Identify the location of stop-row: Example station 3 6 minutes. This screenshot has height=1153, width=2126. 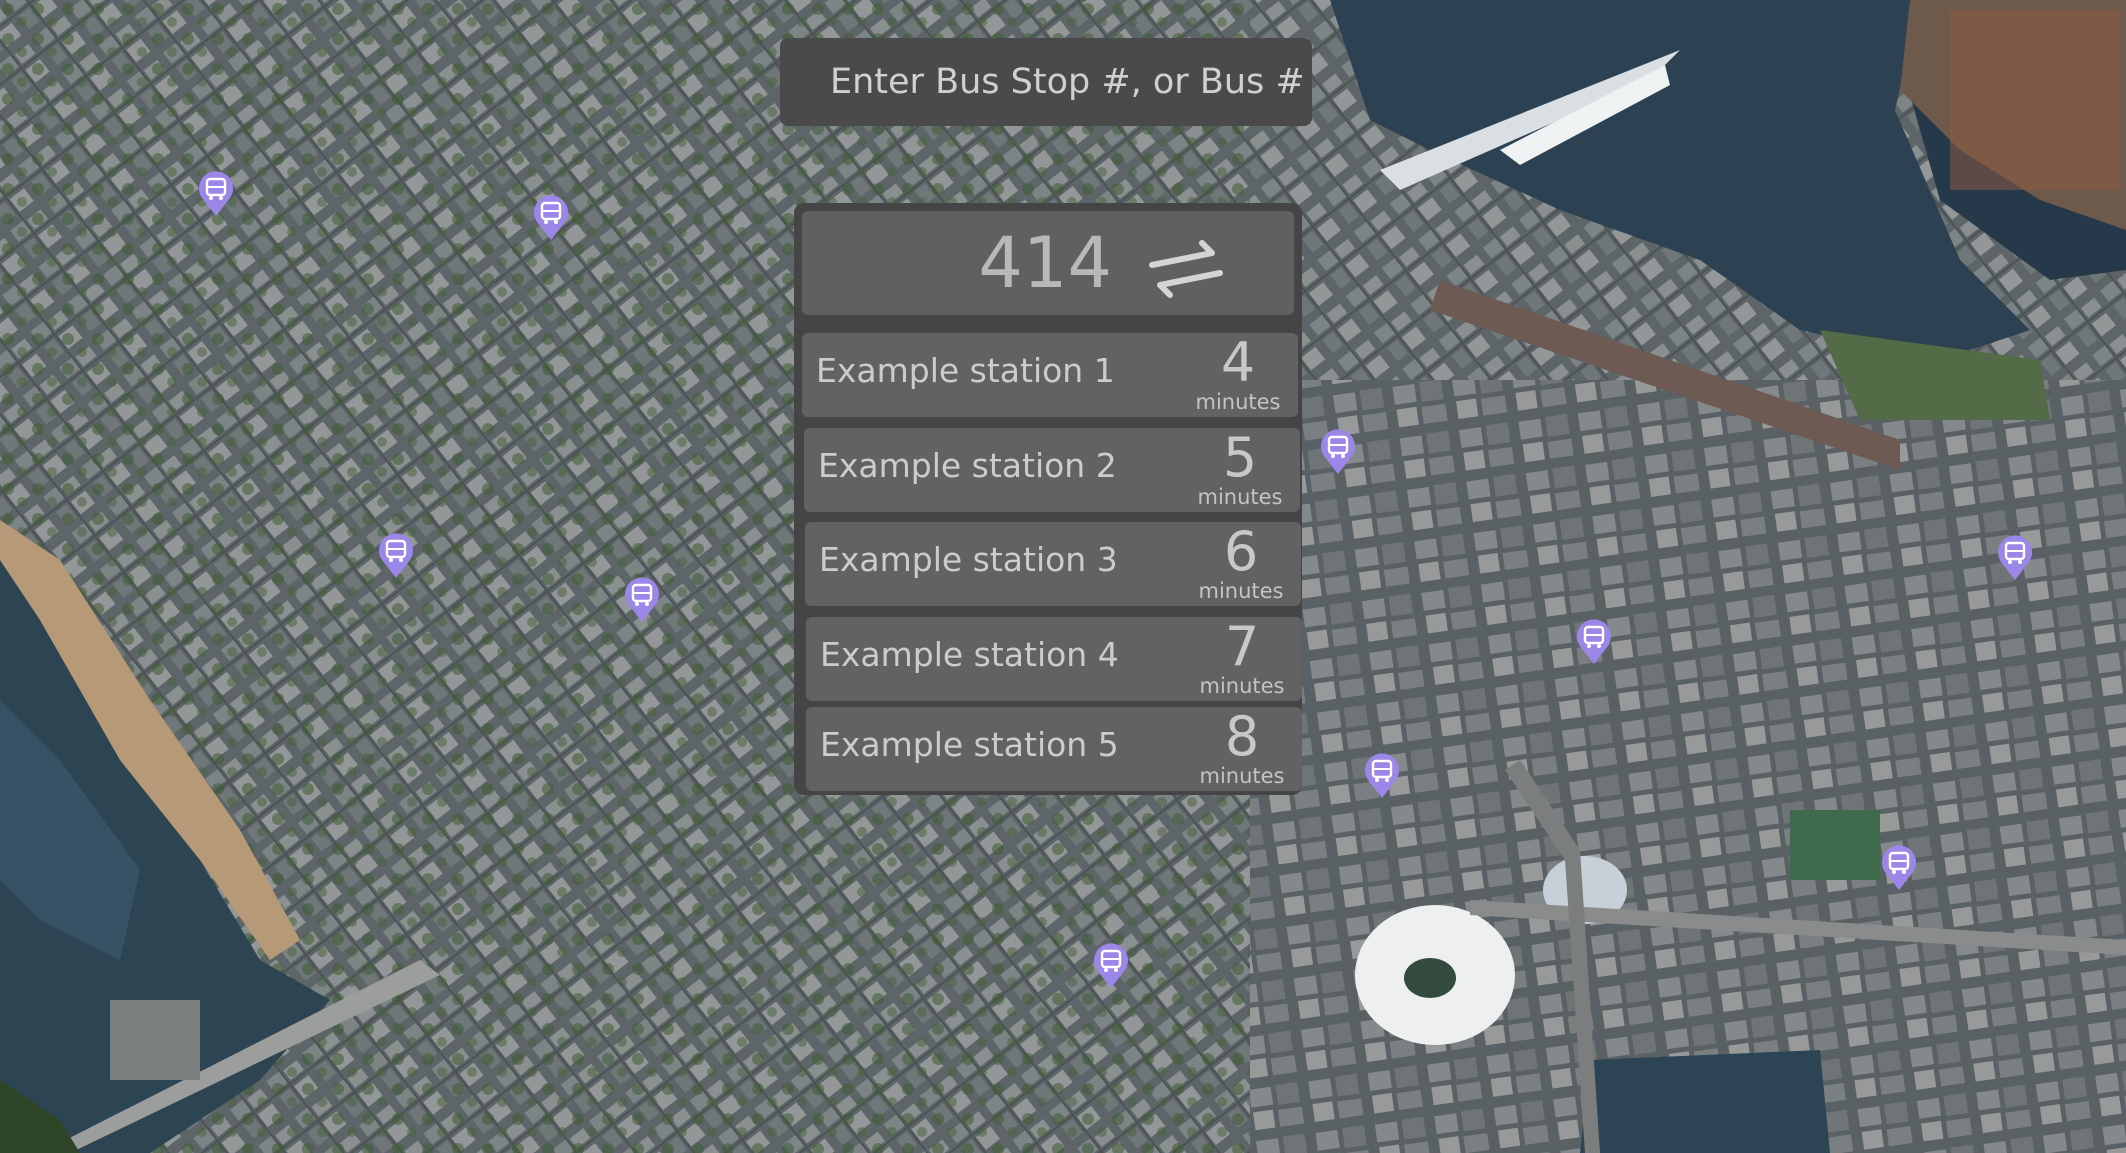
(1053, 564).